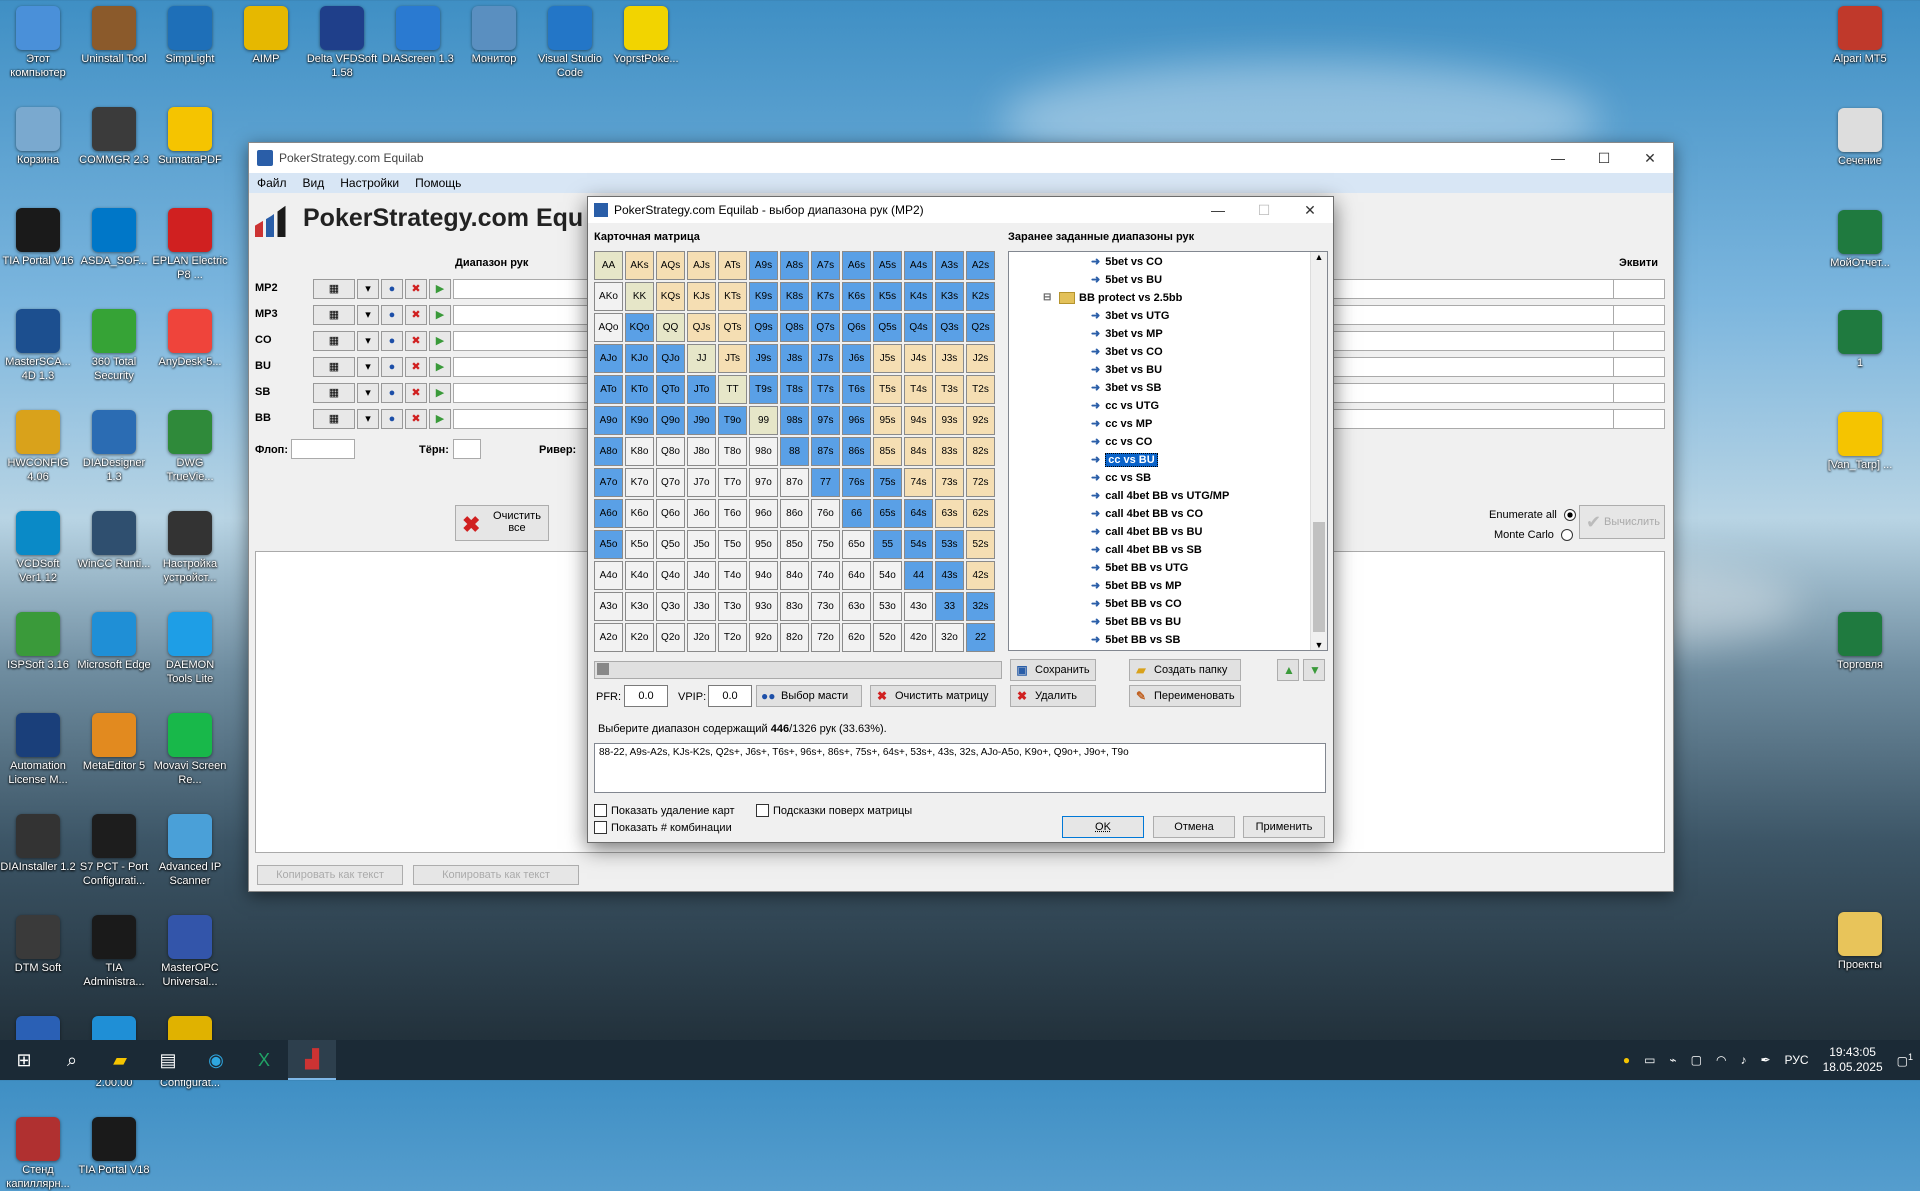 This screenshot has height=1191, width=1920. Describe the element at coordinates (949, 575) in the screenshot. I see `matrix-cell: 43s` at that location.